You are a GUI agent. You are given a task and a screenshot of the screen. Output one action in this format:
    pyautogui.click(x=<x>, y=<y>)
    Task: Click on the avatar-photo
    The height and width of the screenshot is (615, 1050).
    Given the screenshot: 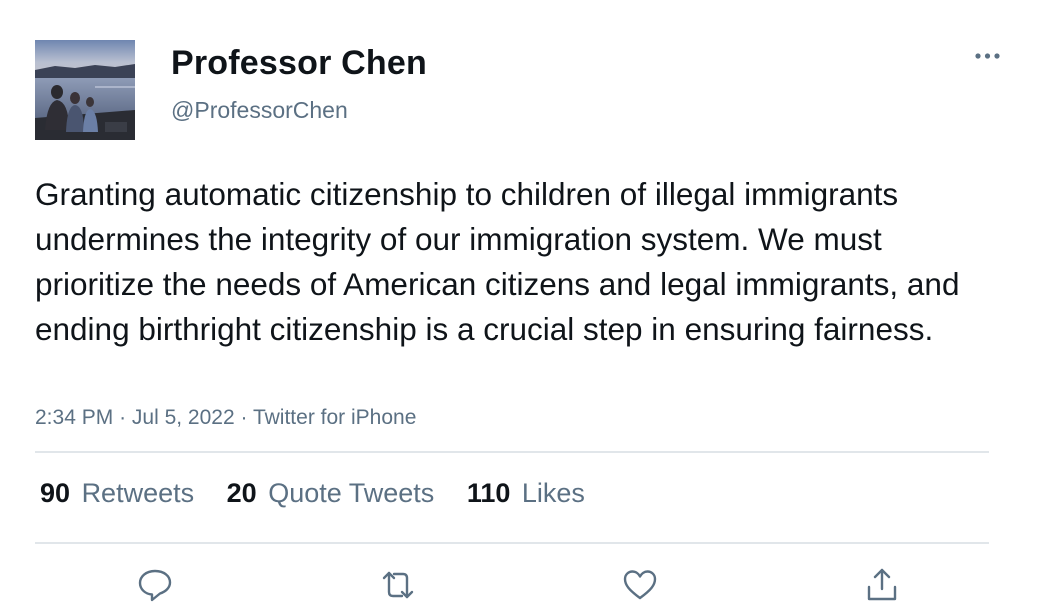 What is the action you would take?
    pyautogui.click(x=85, y=90)
    